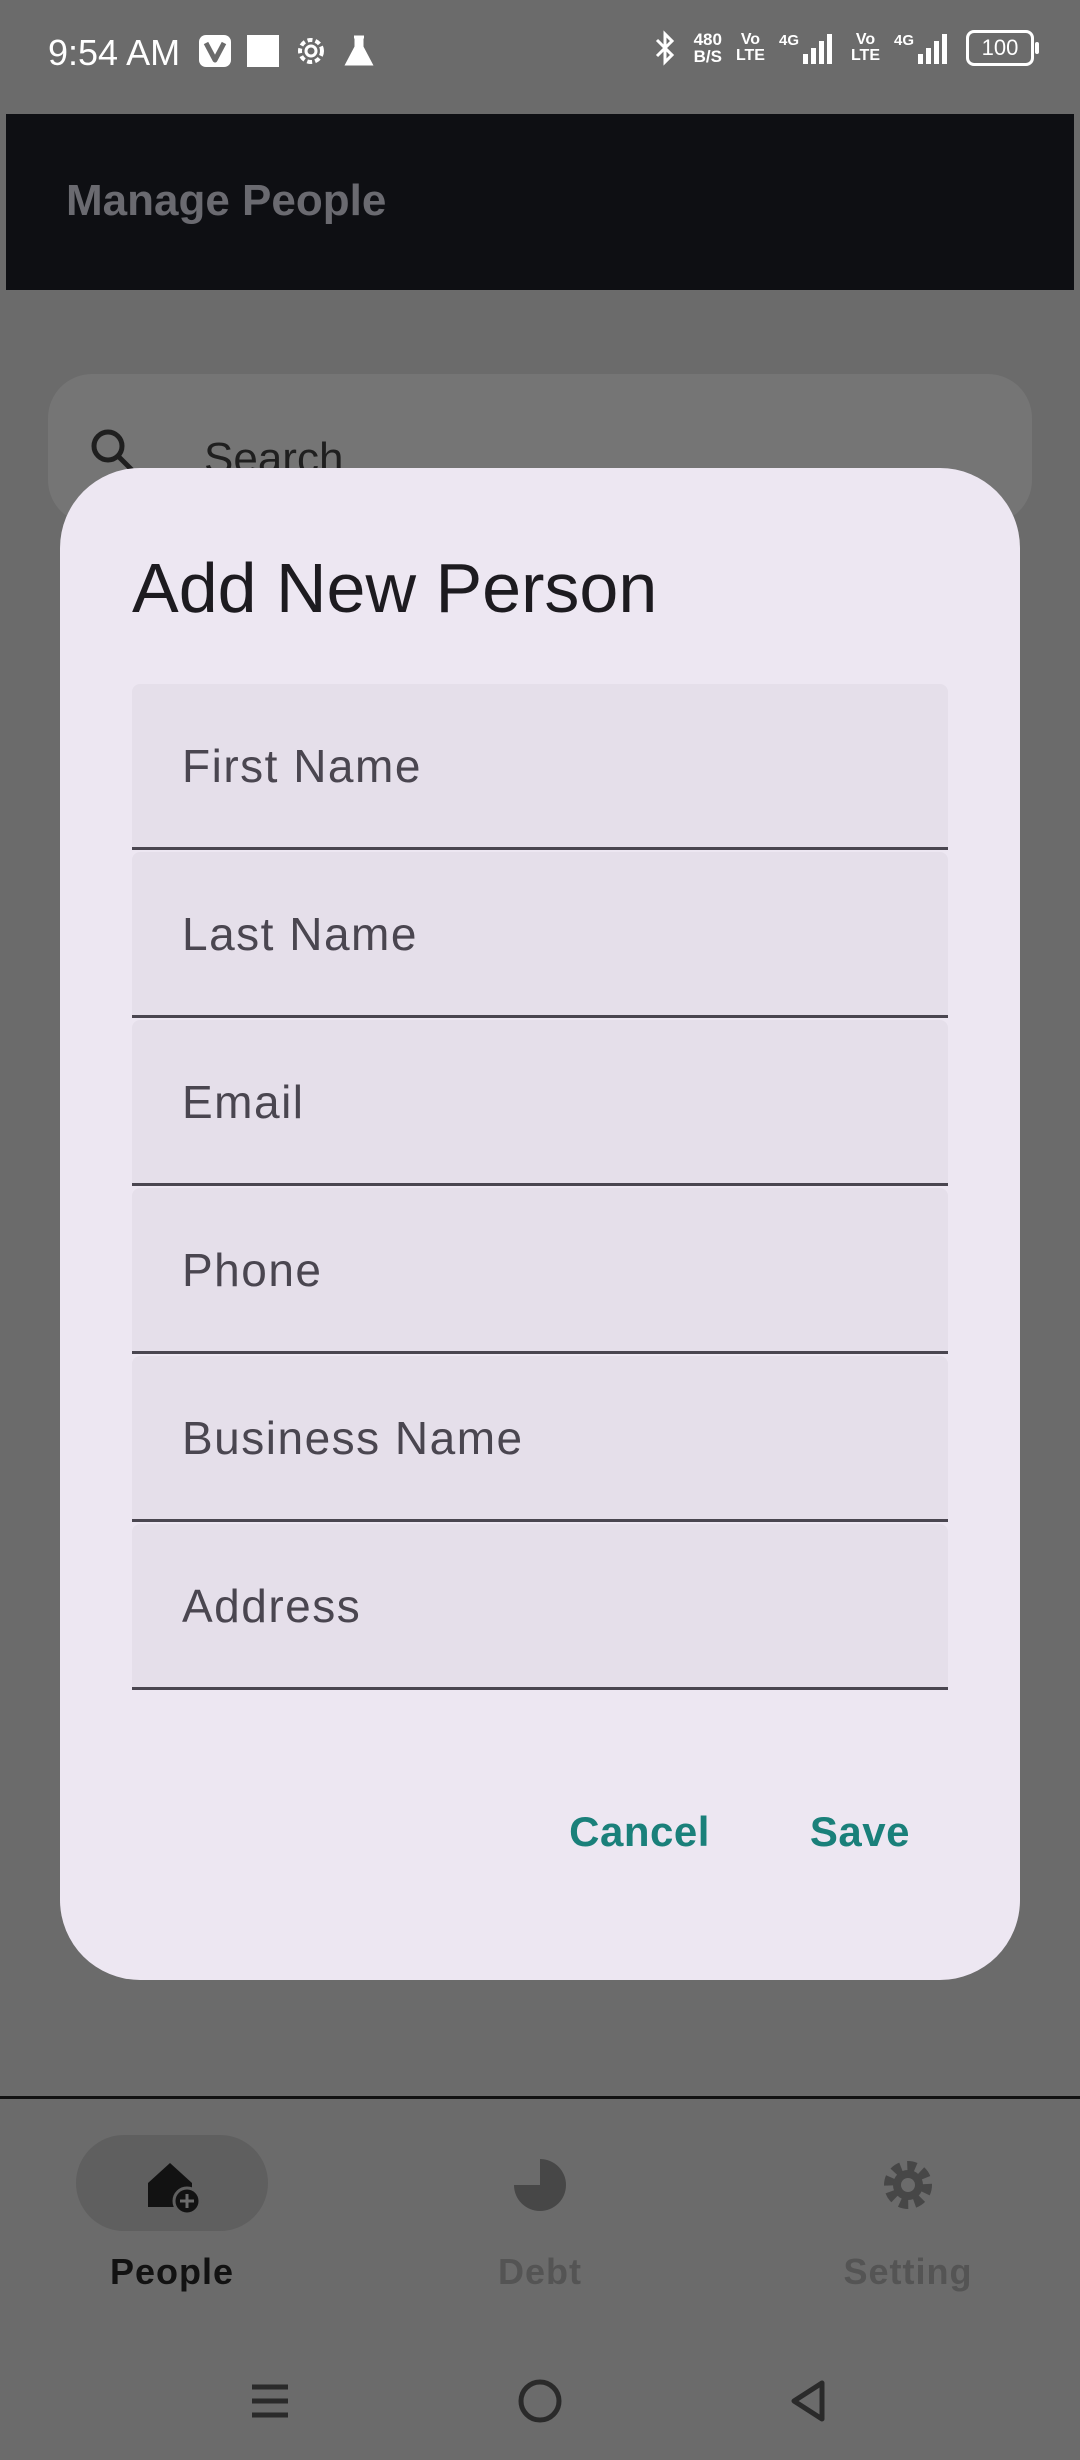 The image size is (1080, 2460). I want to click on nav-label-setting: Setting, so click(908, 2271).